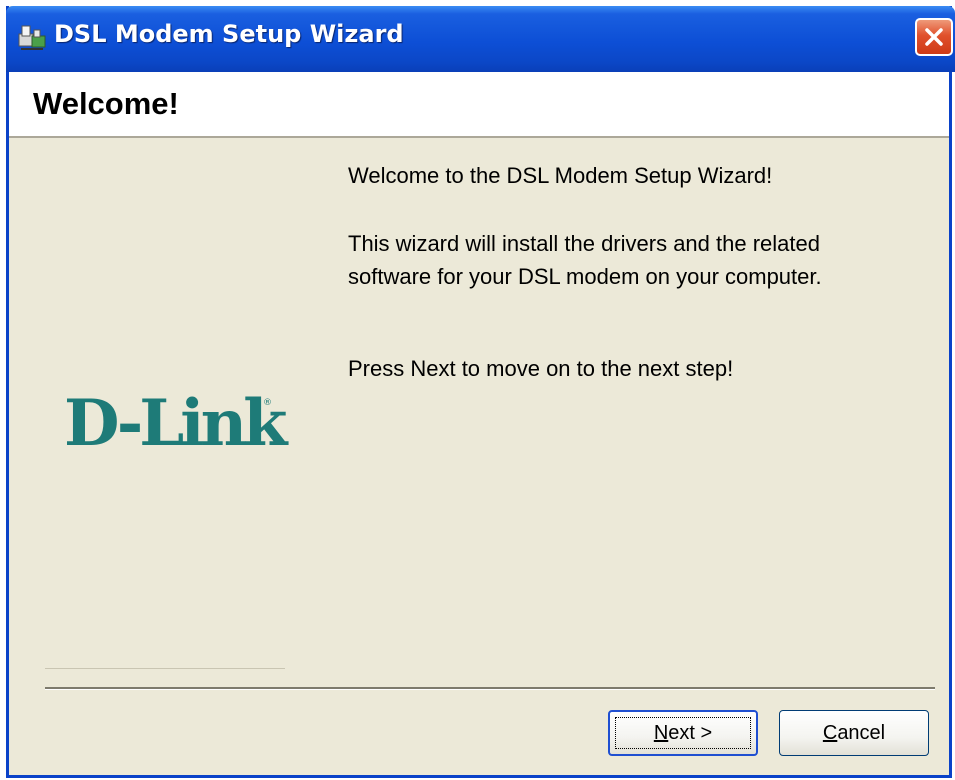 The image size is (955, 780). Describe the element at coordinates (690, 733) in the screenshot. I see `next-label: ext >` at that location.